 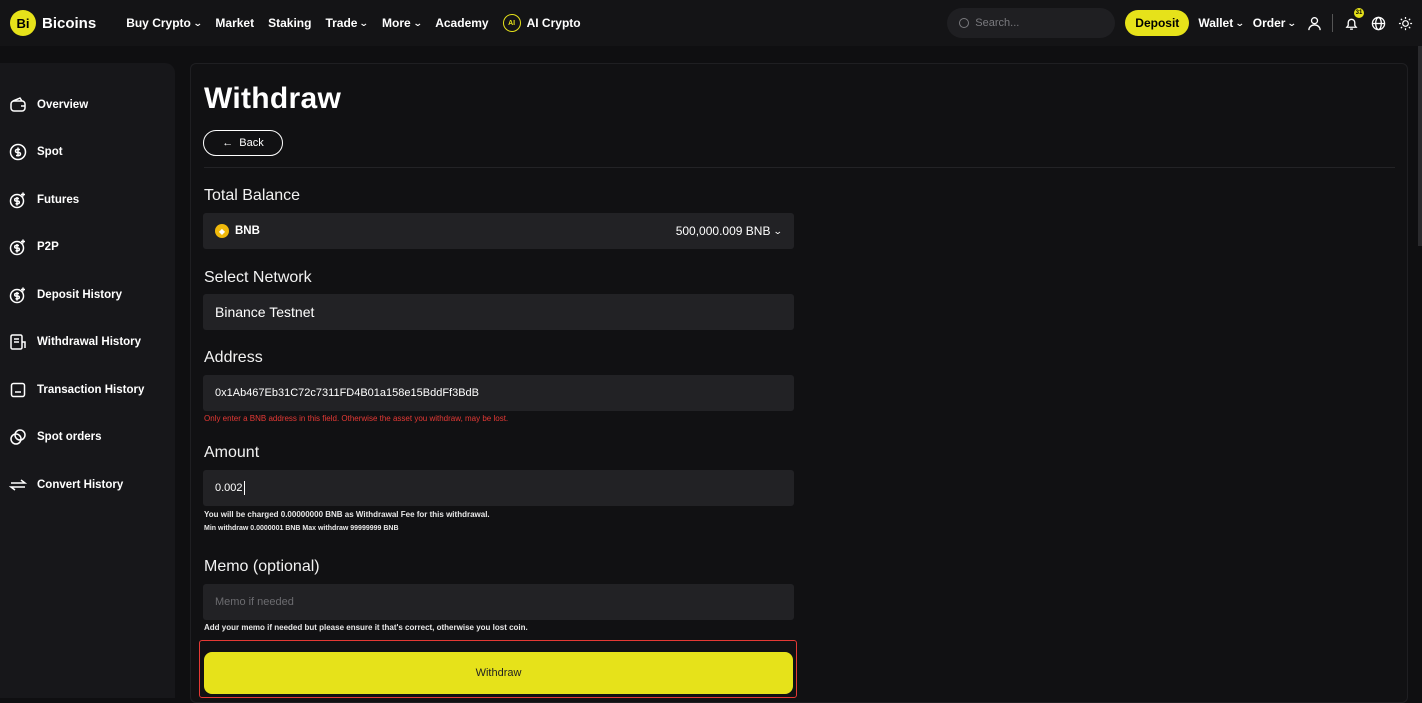 I want to click on nav-academy: Academy, so click(x=461, y=23).